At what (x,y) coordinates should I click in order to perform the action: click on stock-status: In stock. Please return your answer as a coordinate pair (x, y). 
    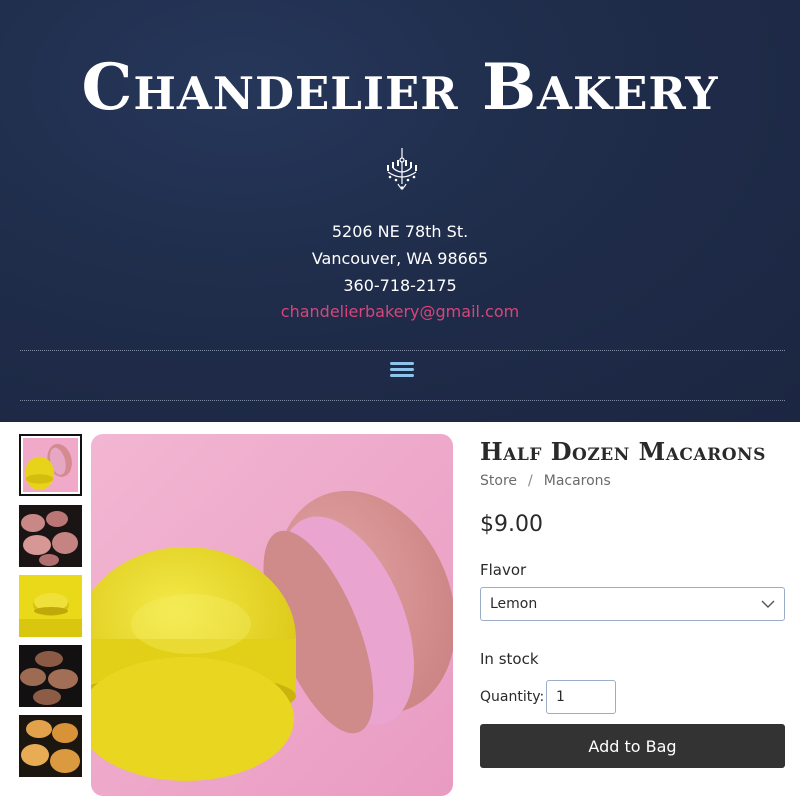
    Looking at the image, I should click on (509, 659).